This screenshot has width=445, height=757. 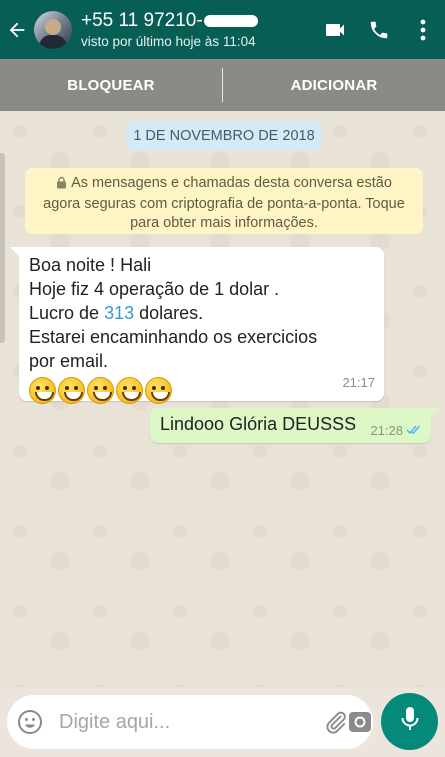 I want to click on mic-button, so click(x=409, y=721).